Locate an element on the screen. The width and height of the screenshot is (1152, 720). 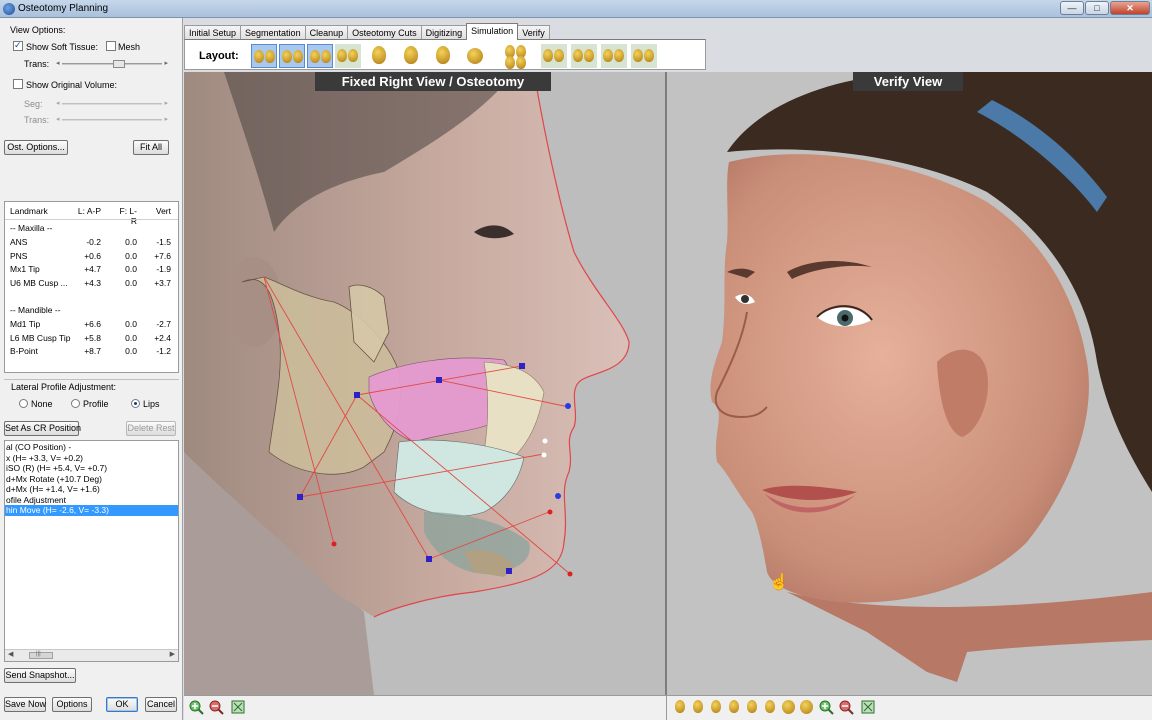
tab-digitizing: Digitizing is located at coordinates (444, 32).